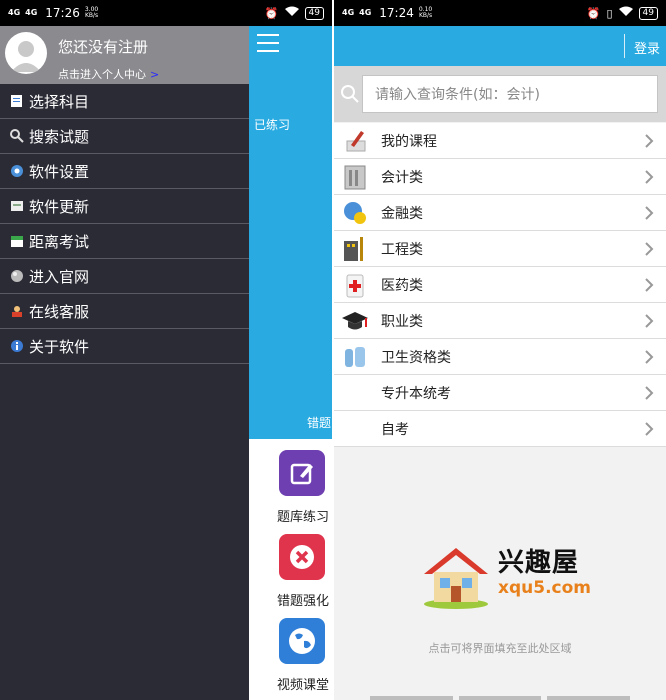 This screenshot has width=666, height=700. I want to click on ledger-icon, so click(355, 177).